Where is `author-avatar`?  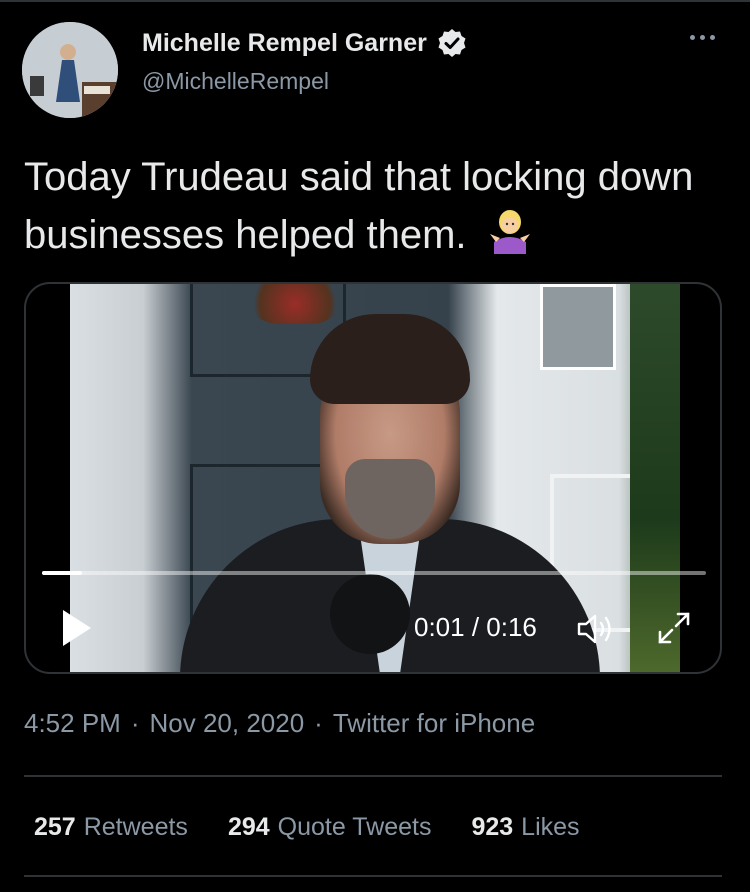 author-avatar is located at coordinates (70, 70).